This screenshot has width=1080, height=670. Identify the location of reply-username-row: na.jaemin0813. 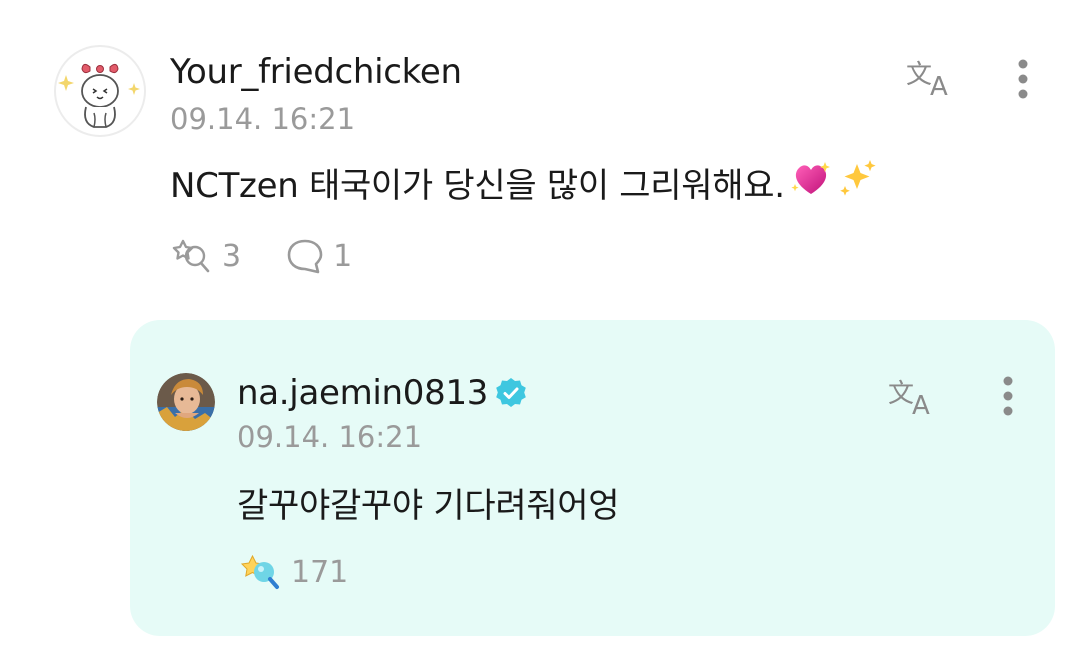
(382, 393).